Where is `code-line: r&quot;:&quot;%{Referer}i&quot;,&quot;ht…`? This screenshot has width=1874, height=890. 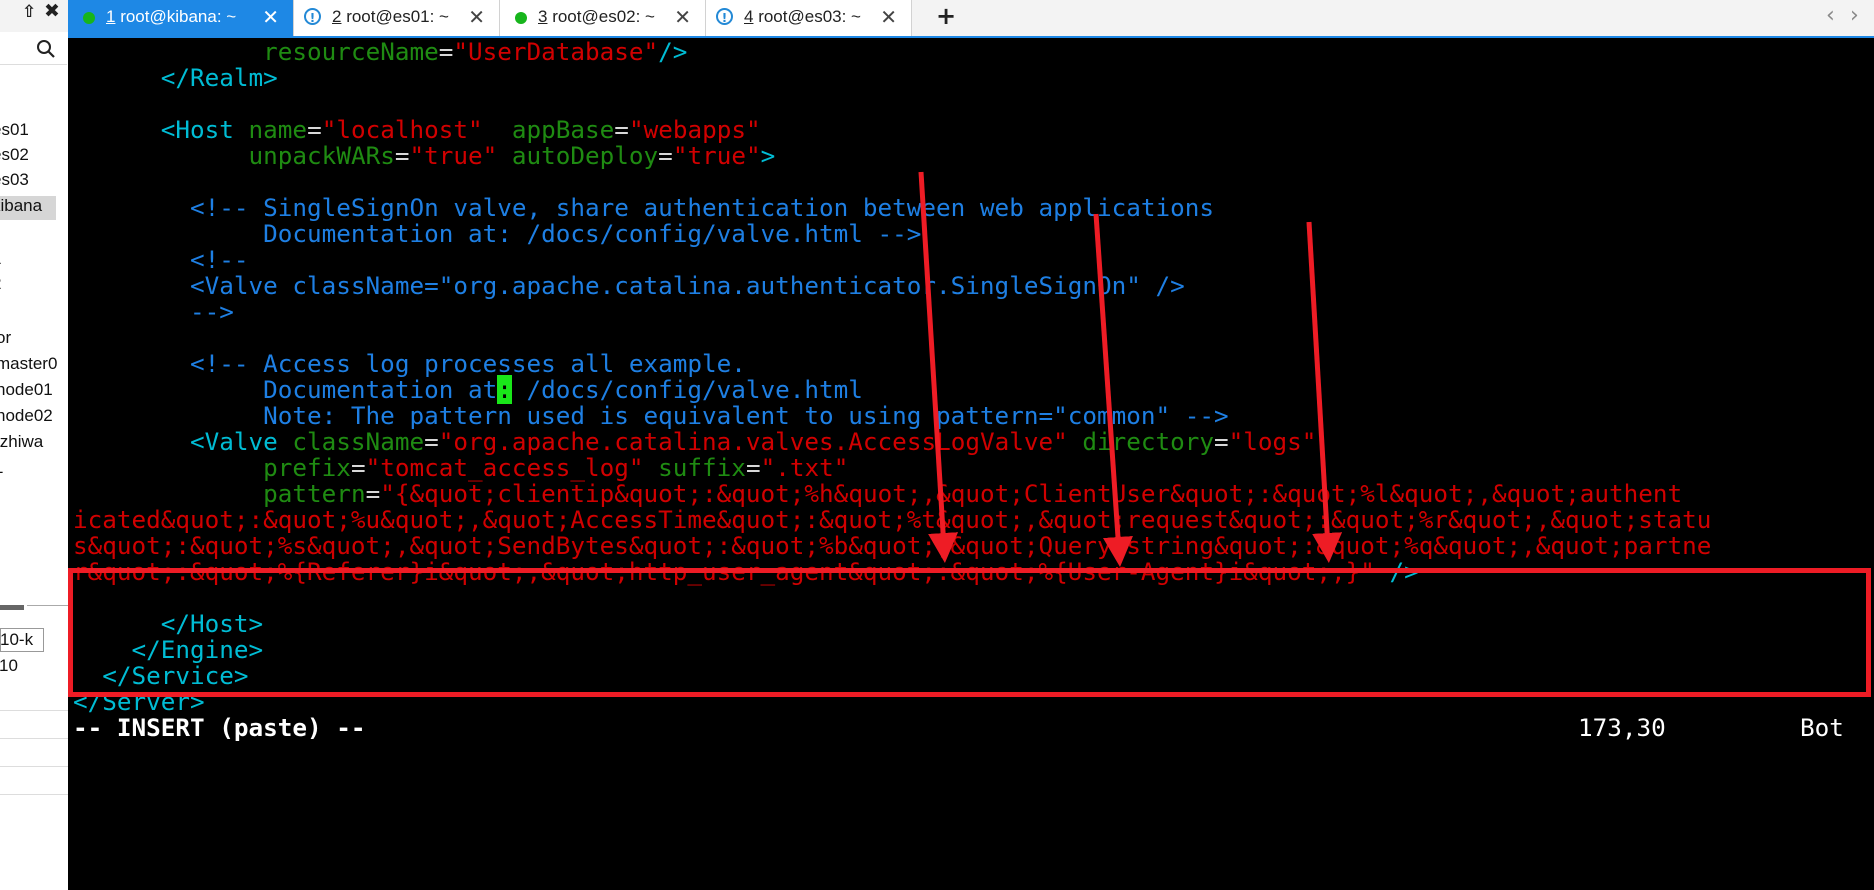 code-line: r&quot;:&quot;%{Referer}i&quot;,&quot;ht… is located at coordinates (746, 571).